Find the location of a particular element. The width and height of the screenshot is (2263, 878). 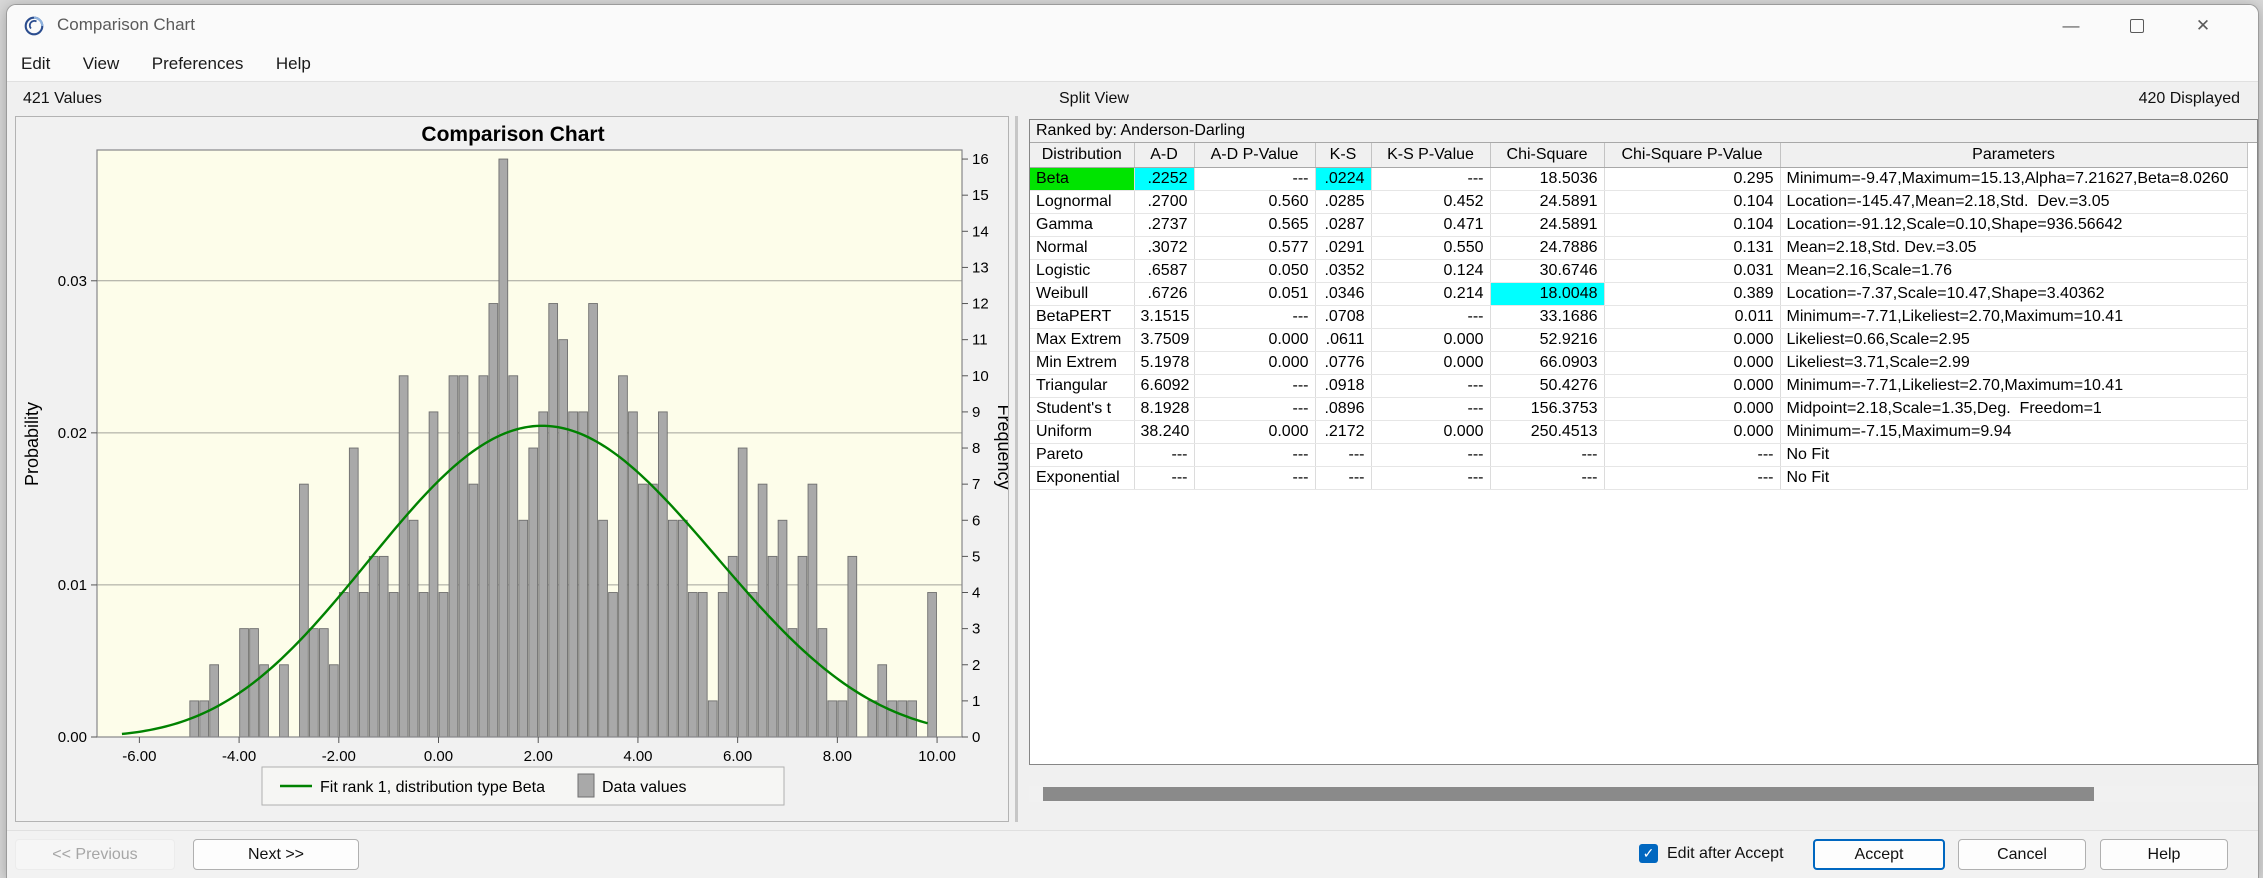

cell-ks: .0708 is located at coordinates (1343, 317).